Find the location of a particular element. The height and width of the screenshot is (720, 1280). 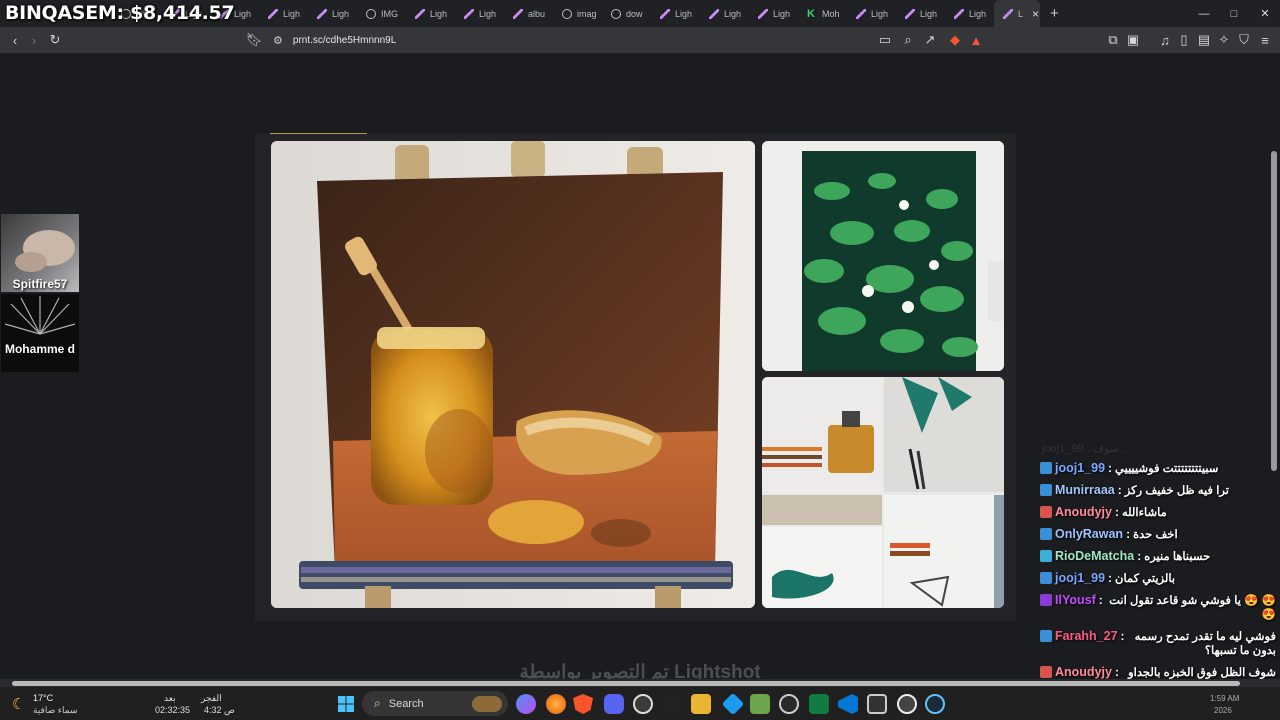

new-tab-button: + is located at coordinates (1054, 13).